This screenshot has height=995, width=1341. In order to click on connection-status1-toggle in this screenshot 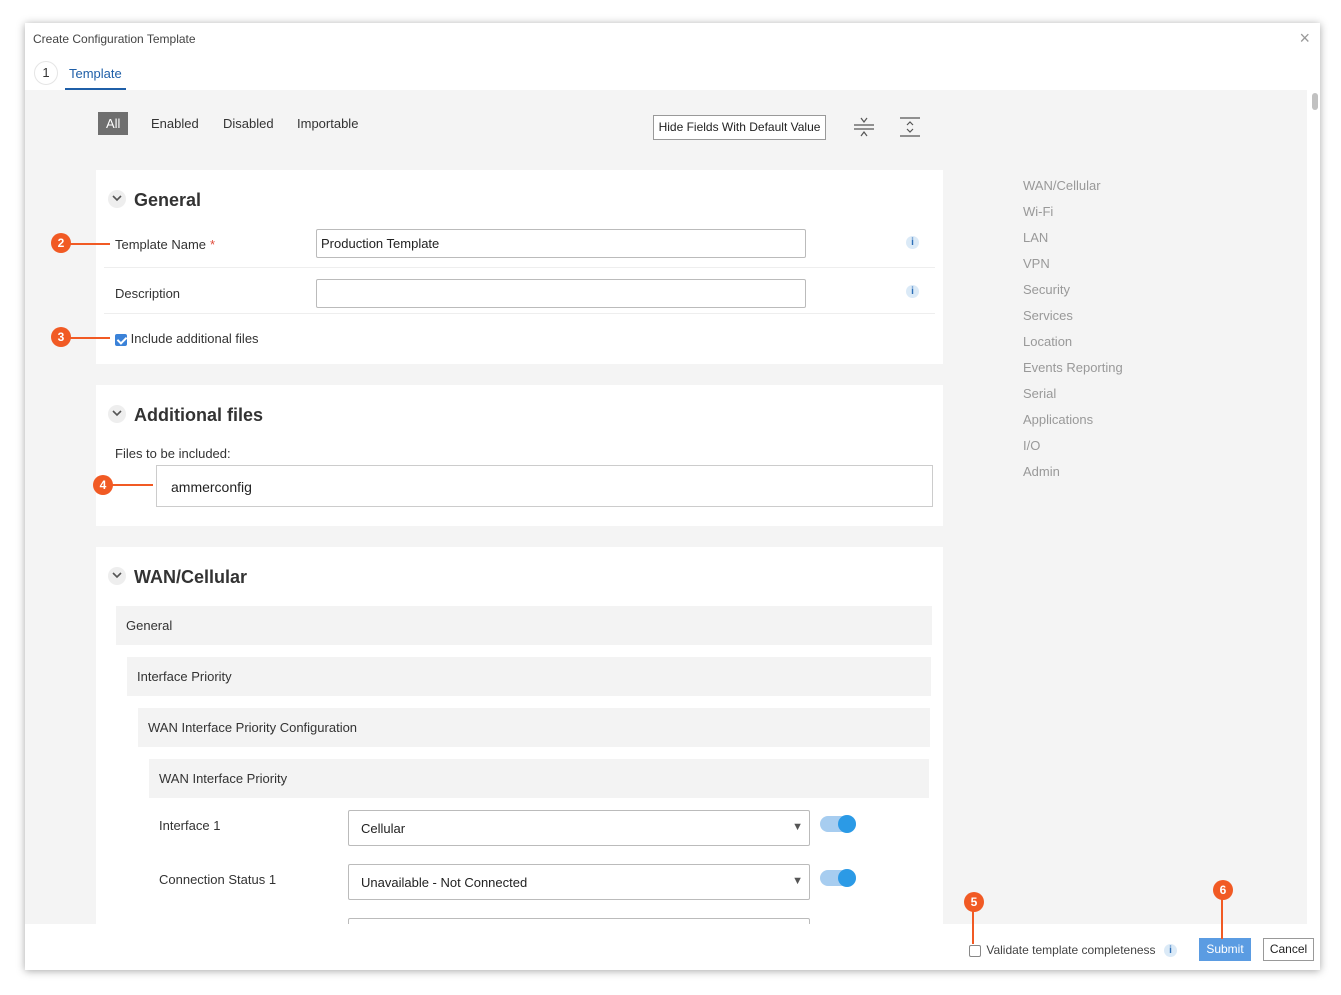, I will do `click(838, 878)`.